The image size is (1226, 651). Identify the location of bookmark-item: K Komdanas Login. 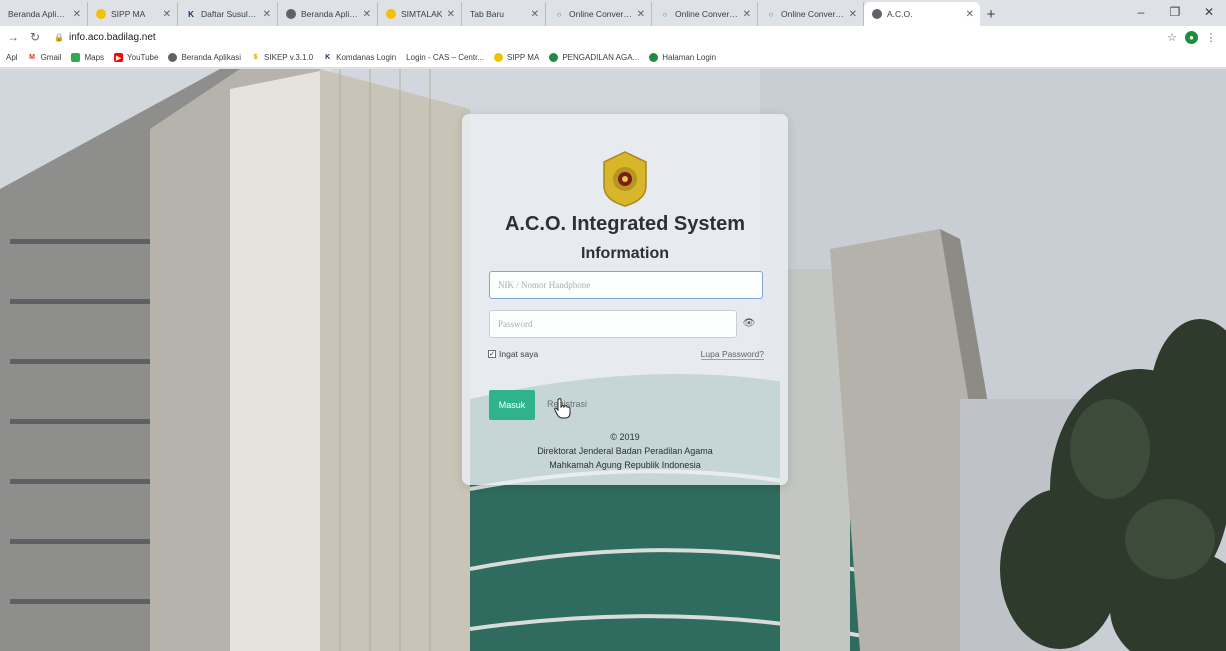
(359, 57).